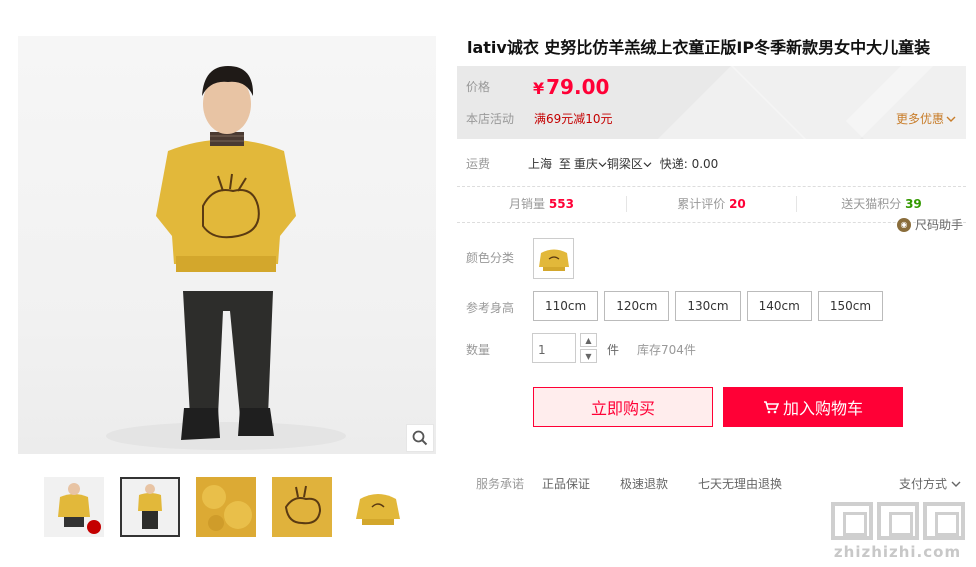 Image resolution: width=976 pixels, height=567 pixels. Describe the element at coordinates (566, 306) in the screenshot. I see `size-option-110: 110cm` at that location.